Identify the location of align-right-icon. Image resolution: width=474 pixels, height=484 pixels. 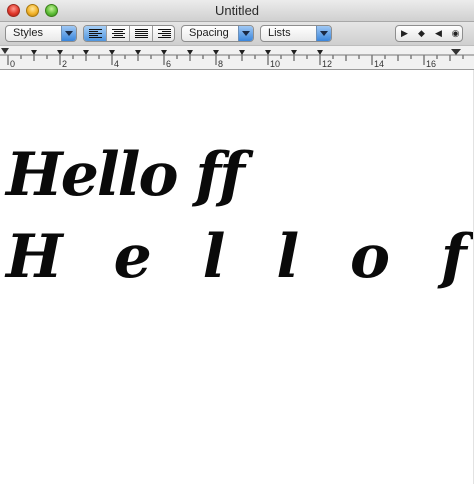
(164, 33).